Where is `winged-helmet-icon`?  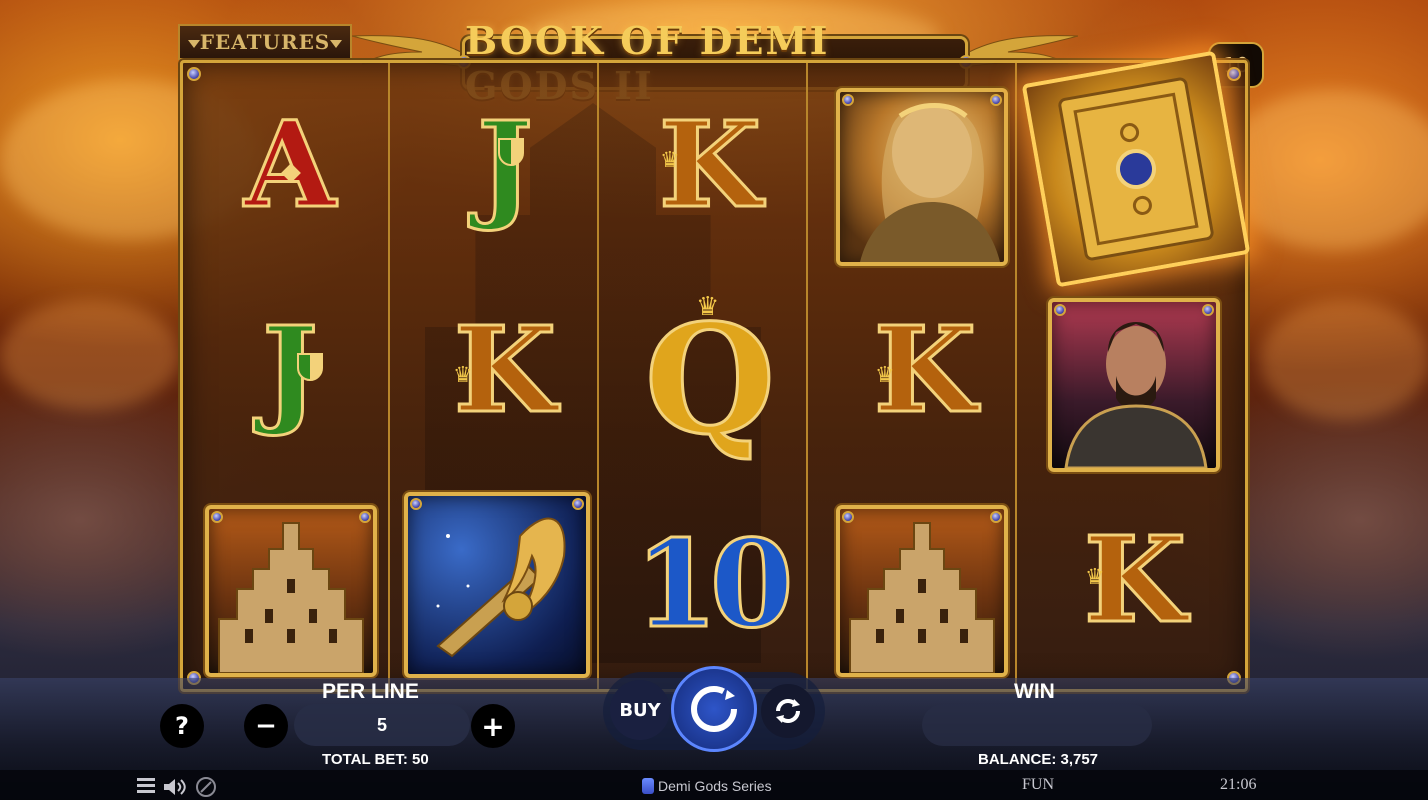
winged-helmet-icon is located at coordinates (501, 587).